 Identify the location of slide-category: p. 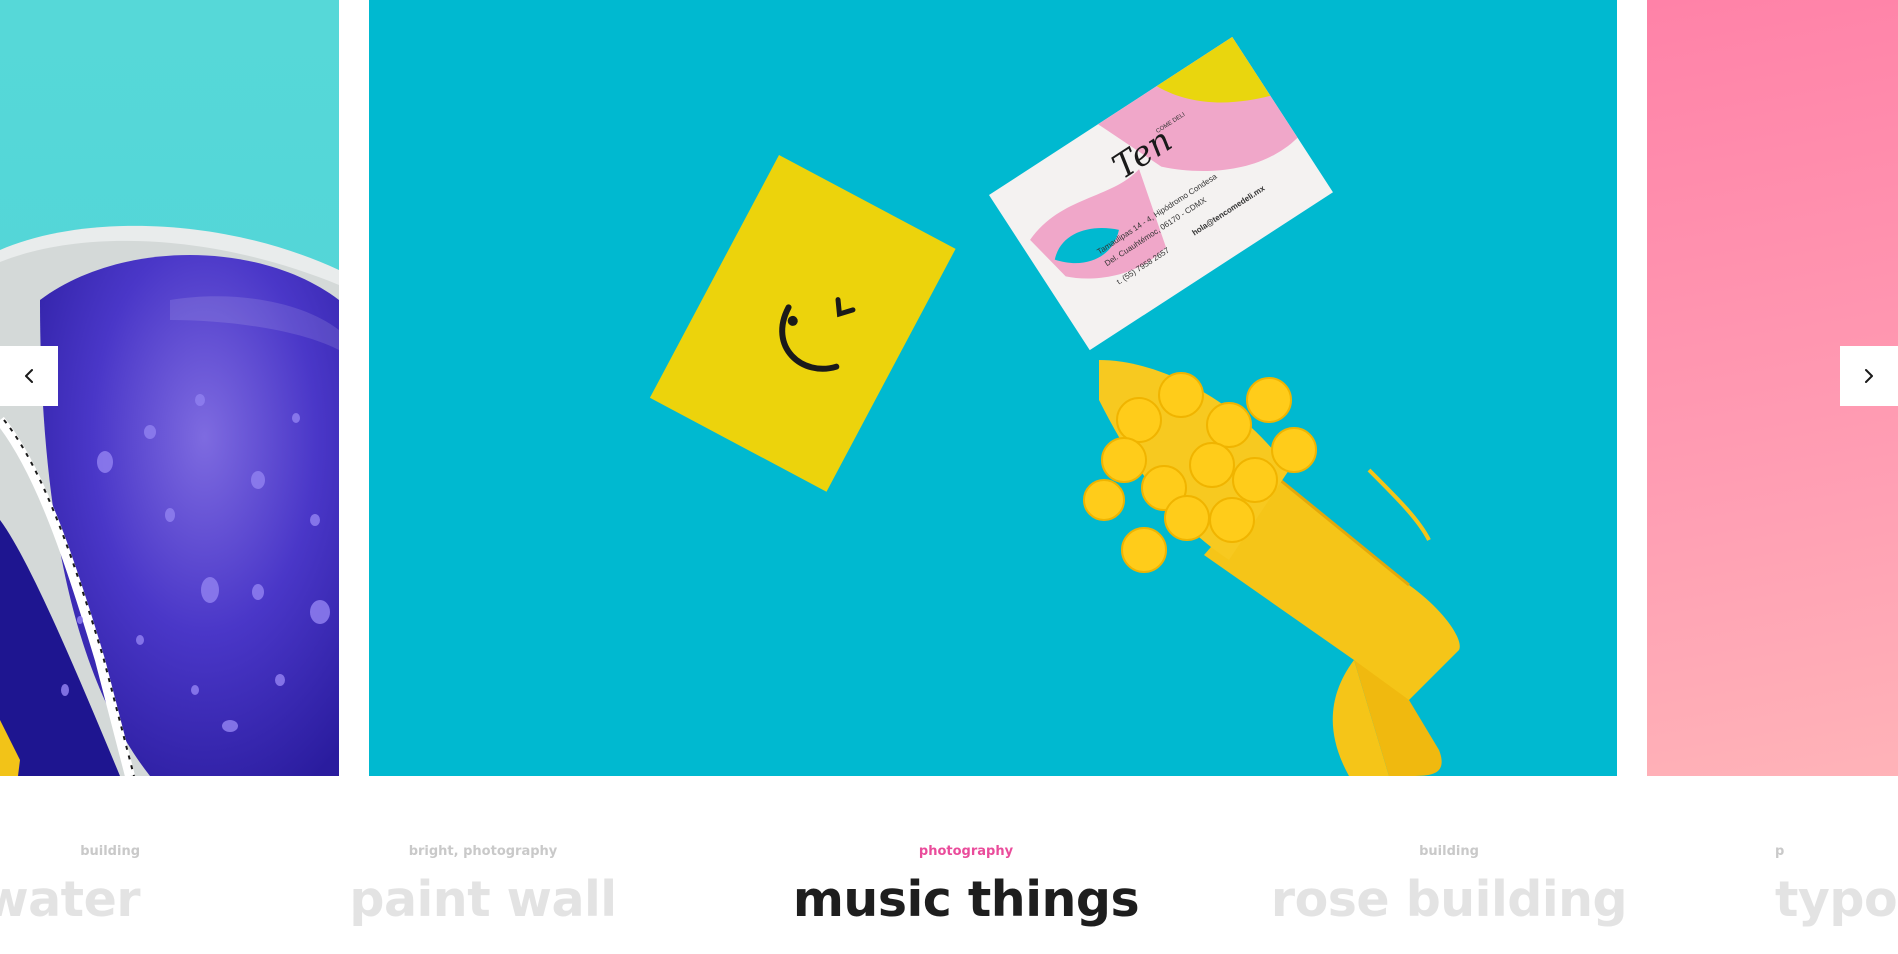
(1780, 851).